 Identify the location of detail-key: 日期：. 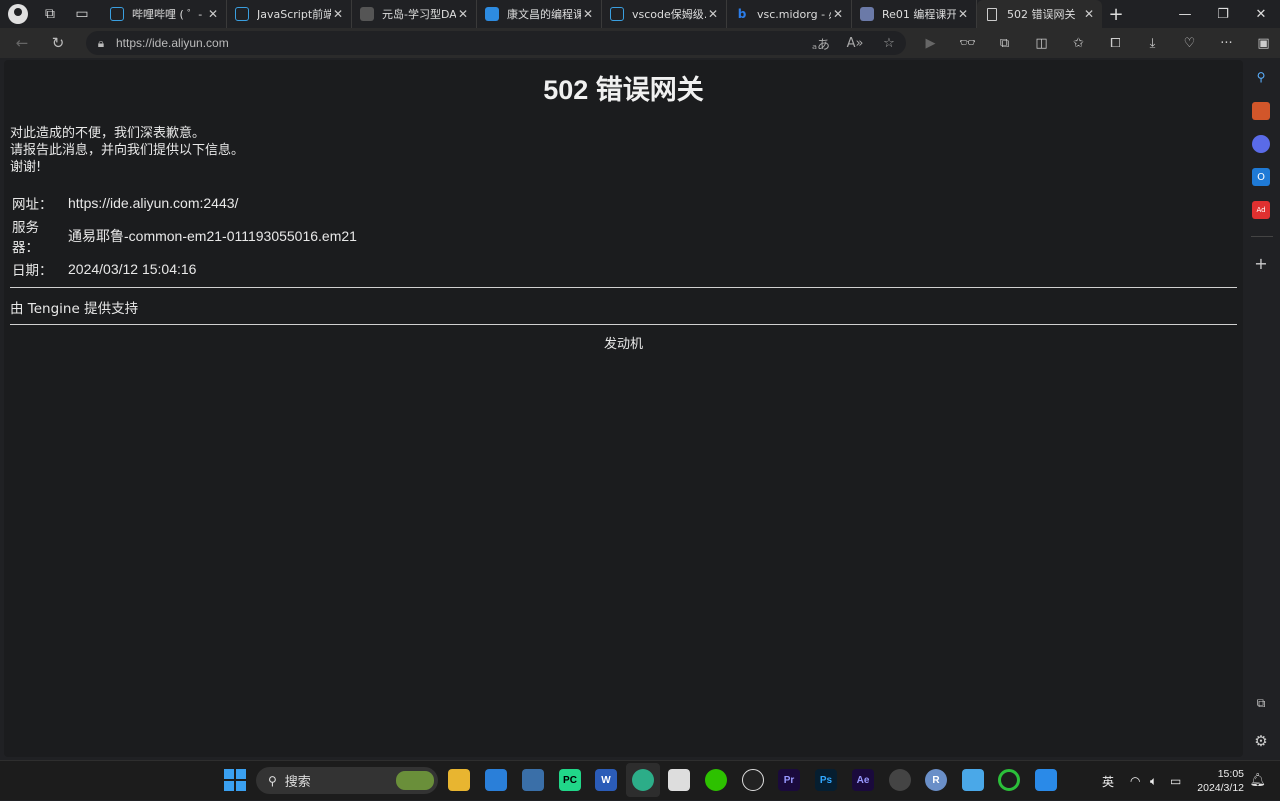
(32, 271).